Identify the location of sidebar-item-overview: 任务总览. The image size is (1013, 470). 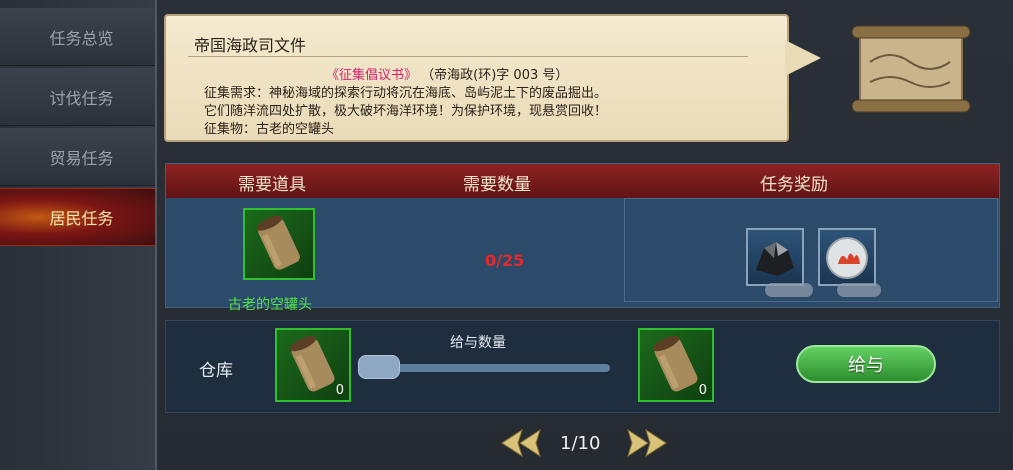
(77, 37).